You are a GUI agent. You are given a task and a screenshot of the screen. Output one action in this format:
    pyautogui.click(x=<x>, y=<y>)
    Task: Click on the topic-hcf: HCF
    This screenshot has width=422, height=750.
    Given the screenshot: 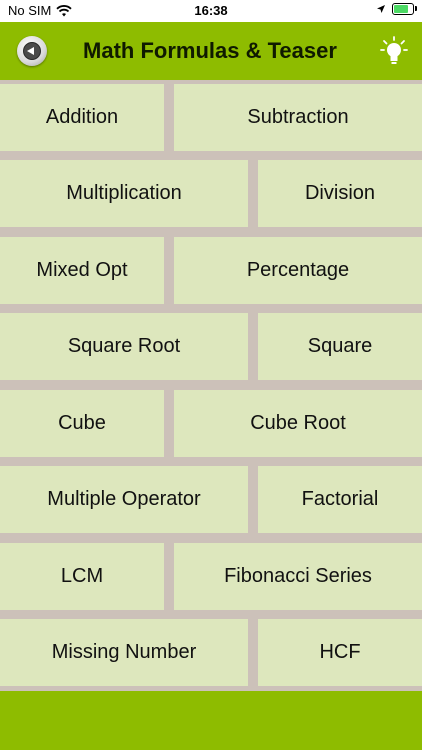 What is the action you would take?
    pyautogui.click(x=340, y=652)
    